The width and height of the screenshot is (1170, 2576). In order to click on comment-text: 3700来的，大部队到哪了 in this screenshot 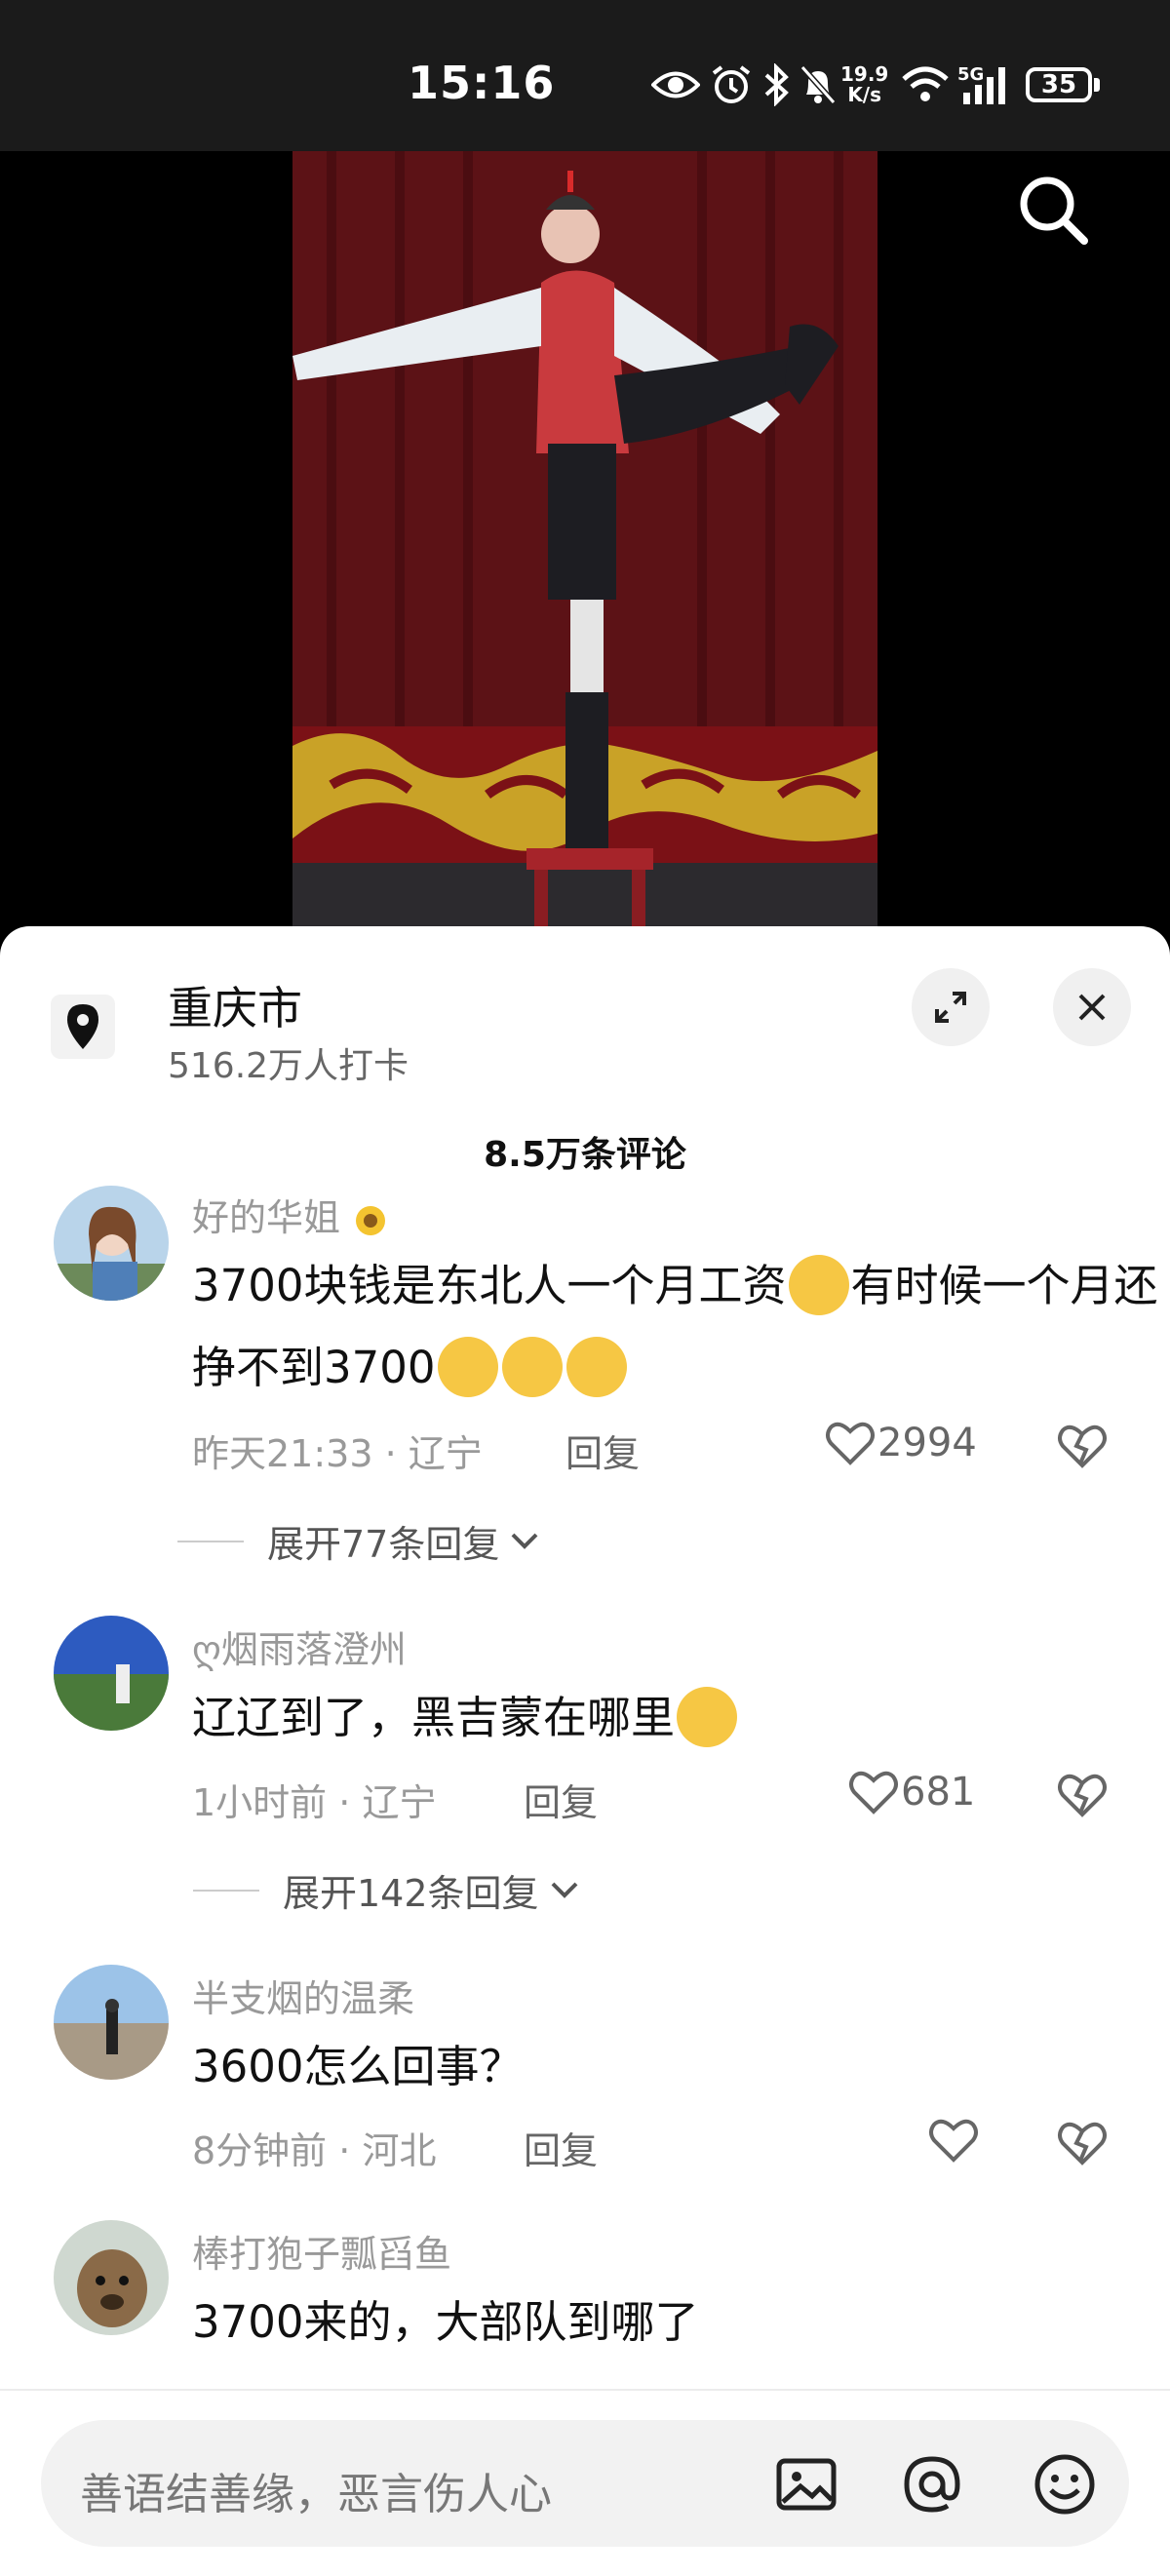, I will do `click(445, 2322)`.